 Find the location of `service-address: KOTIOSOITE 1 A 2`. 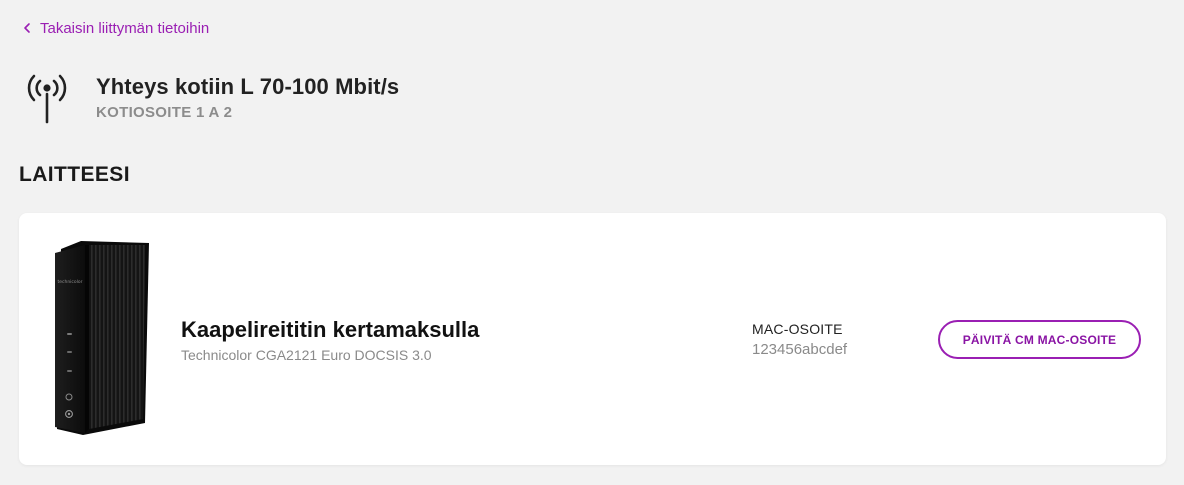

service-address: KOTIOSOITE 1 A 2 is located at coordinates (164, 112).